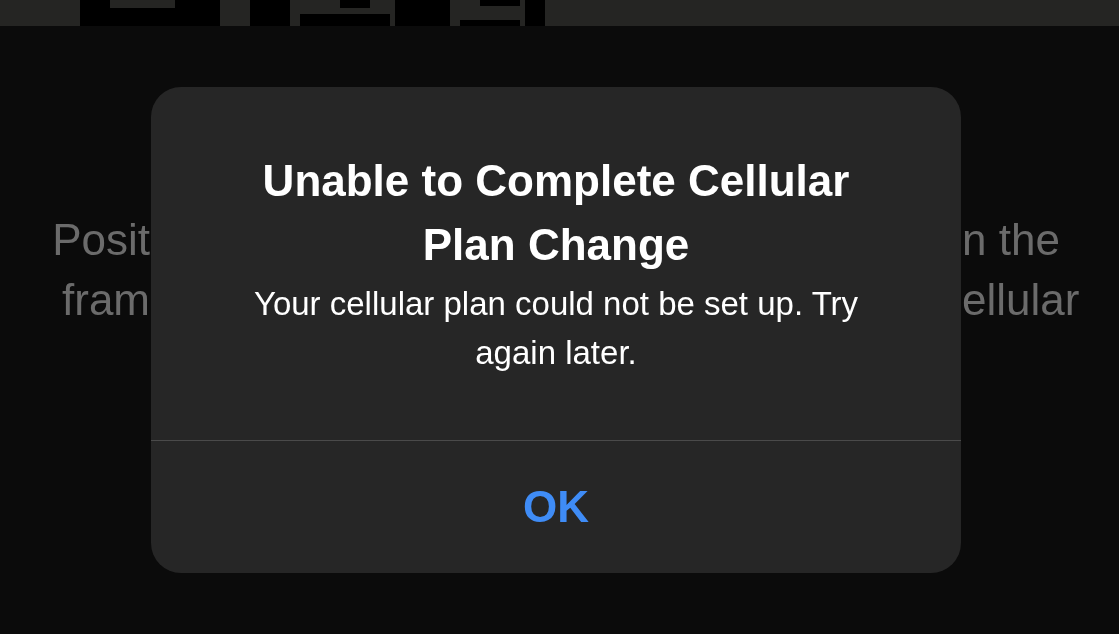 The image size is (1119, 634). What do you see at coordinates (101, 240) in the screenshot?
I see `background-text: Posit` at bounding box center [101, 240].